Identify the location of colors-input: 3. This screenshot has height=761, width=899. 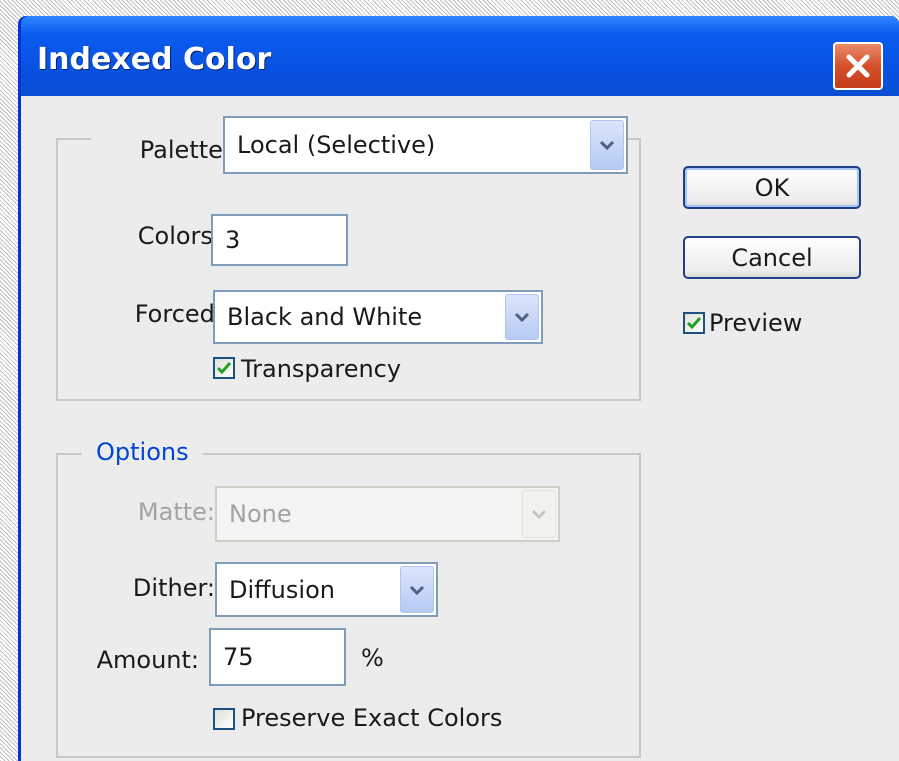
(279, 240).